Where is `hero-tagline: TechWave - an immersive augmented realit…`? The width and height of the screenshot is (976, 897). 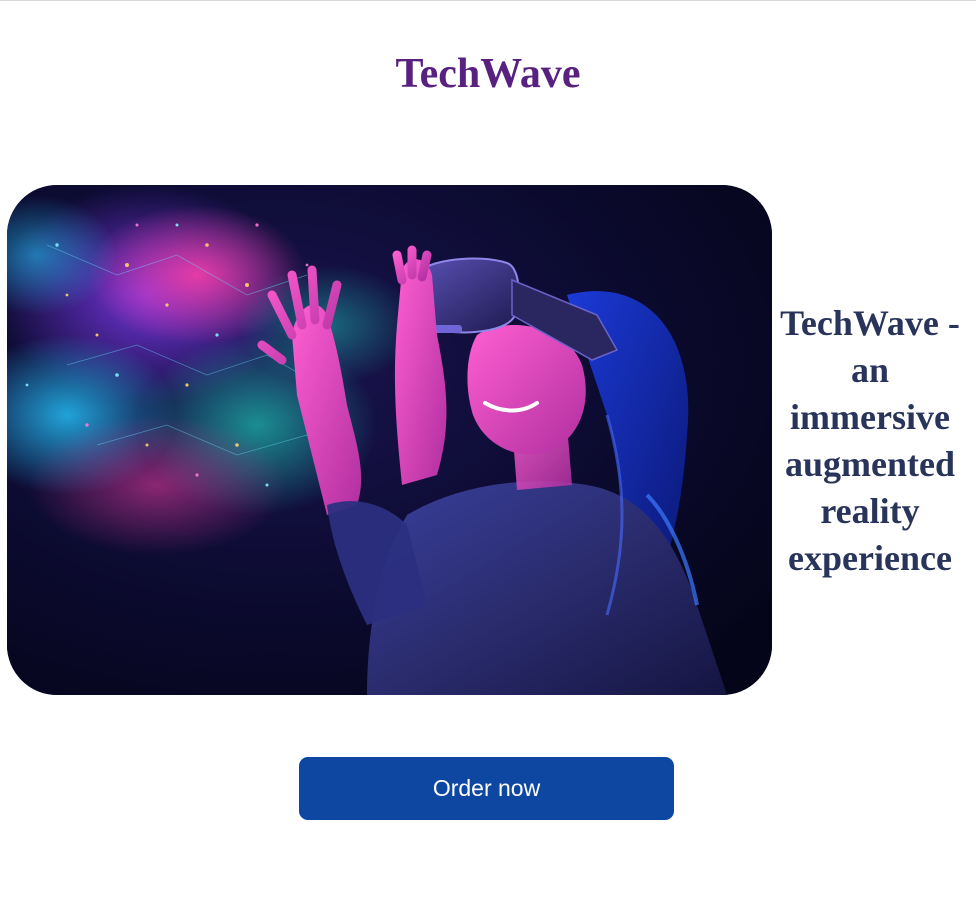 hero-tagline: TechWave - an immersive augmented realit… is located at coordinates (870, 440).